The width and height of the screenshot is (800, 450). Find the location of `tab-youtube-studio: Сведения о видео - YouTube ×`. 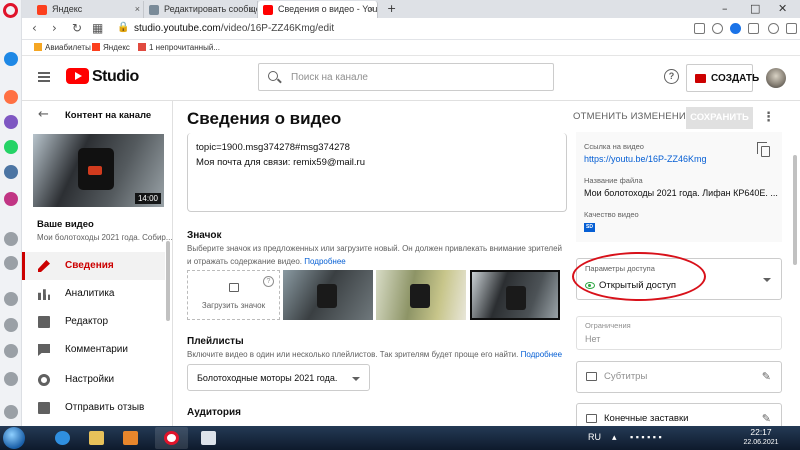

tab-youtube-studio: Сведения о видео - YouTube × is located at coordinates (318, 9).